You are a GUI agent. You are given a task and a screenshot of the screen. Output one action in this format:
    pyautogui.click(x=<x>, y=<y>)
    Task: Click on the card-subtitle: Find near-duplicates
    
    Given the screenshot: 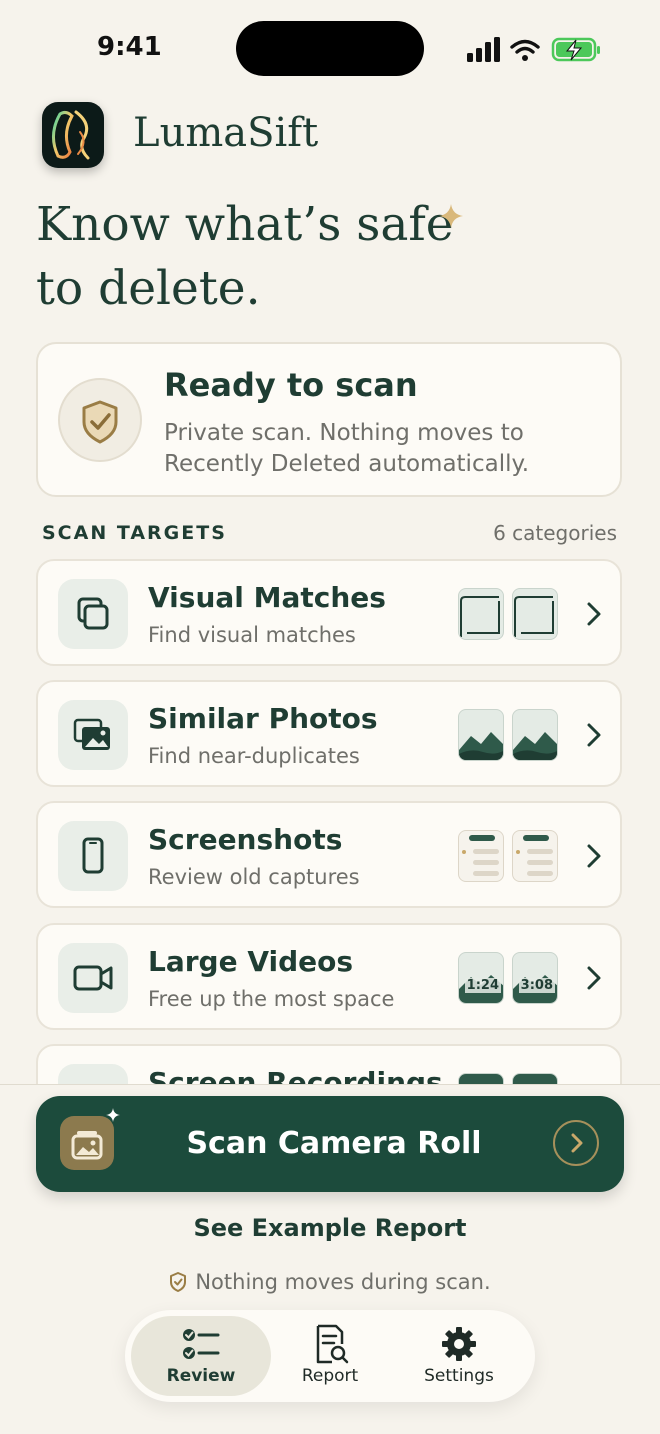 What is the action you would take?
    pyautogui.click(x=254, y=756)
    